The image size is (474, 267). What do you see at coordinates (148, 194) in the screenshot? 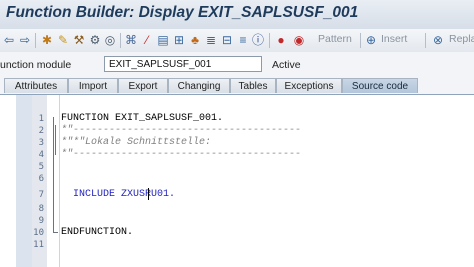
I see `text-cursor` at bounding box center [148, 194].